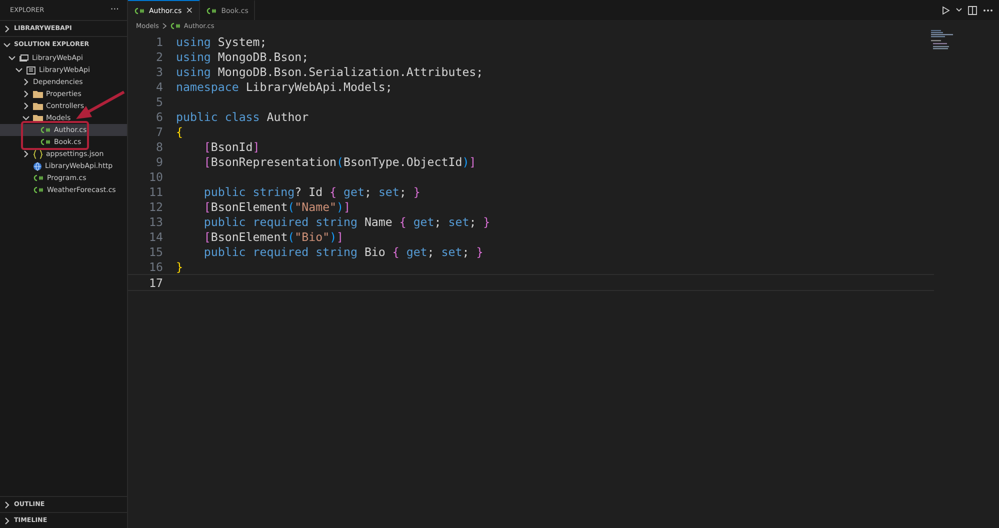 The image size is (999, 528). Describe the element at coordinates (311, 191) in the screenshot. I see `code-line: public string? Id { get; set; }` at that location.